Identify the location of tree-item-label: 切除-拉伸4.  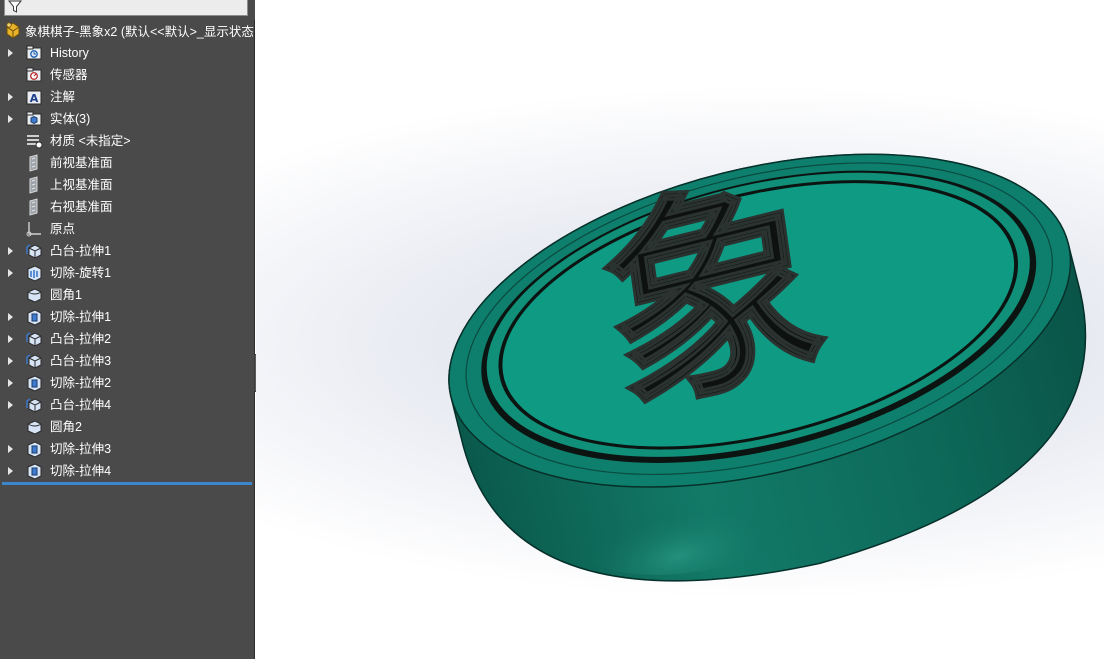
(81, 471).